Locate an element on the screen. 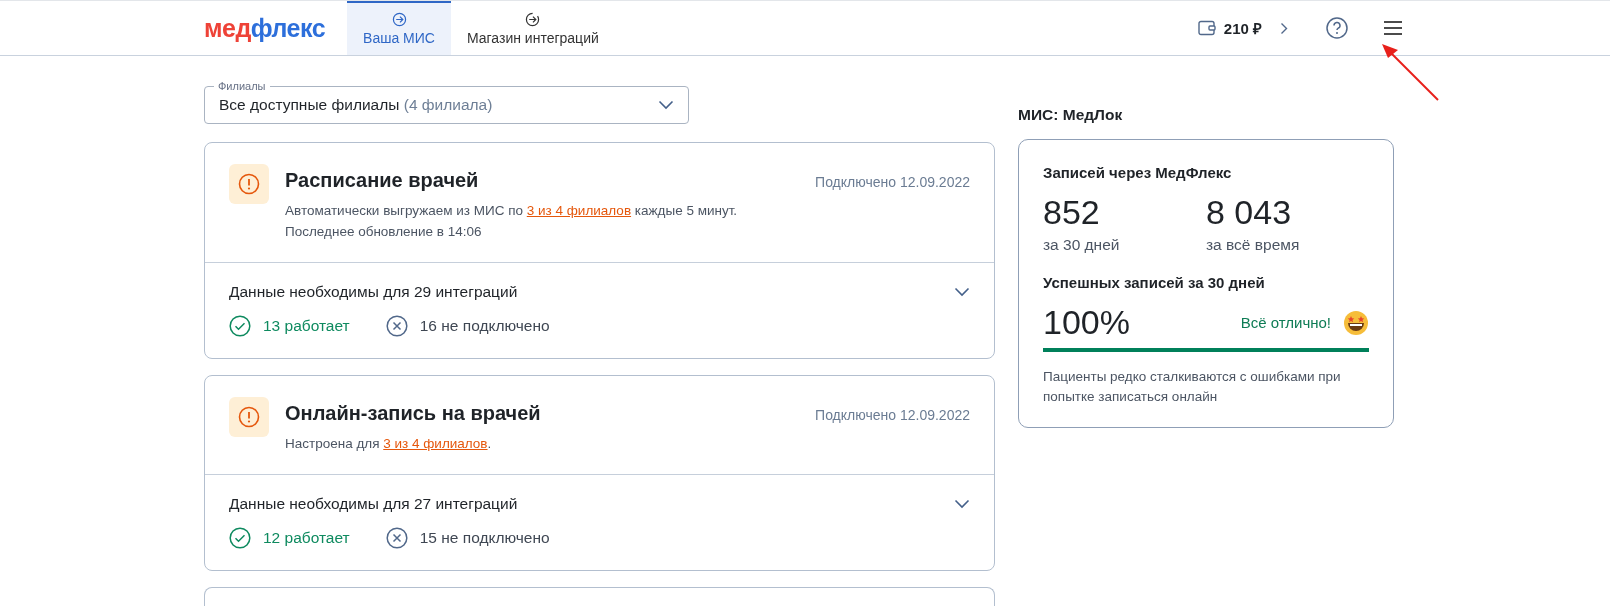 This screenshot has width=1610, height=606. success-heading: Успешных записей за 30 дней is located at coordinates (1154, 282).